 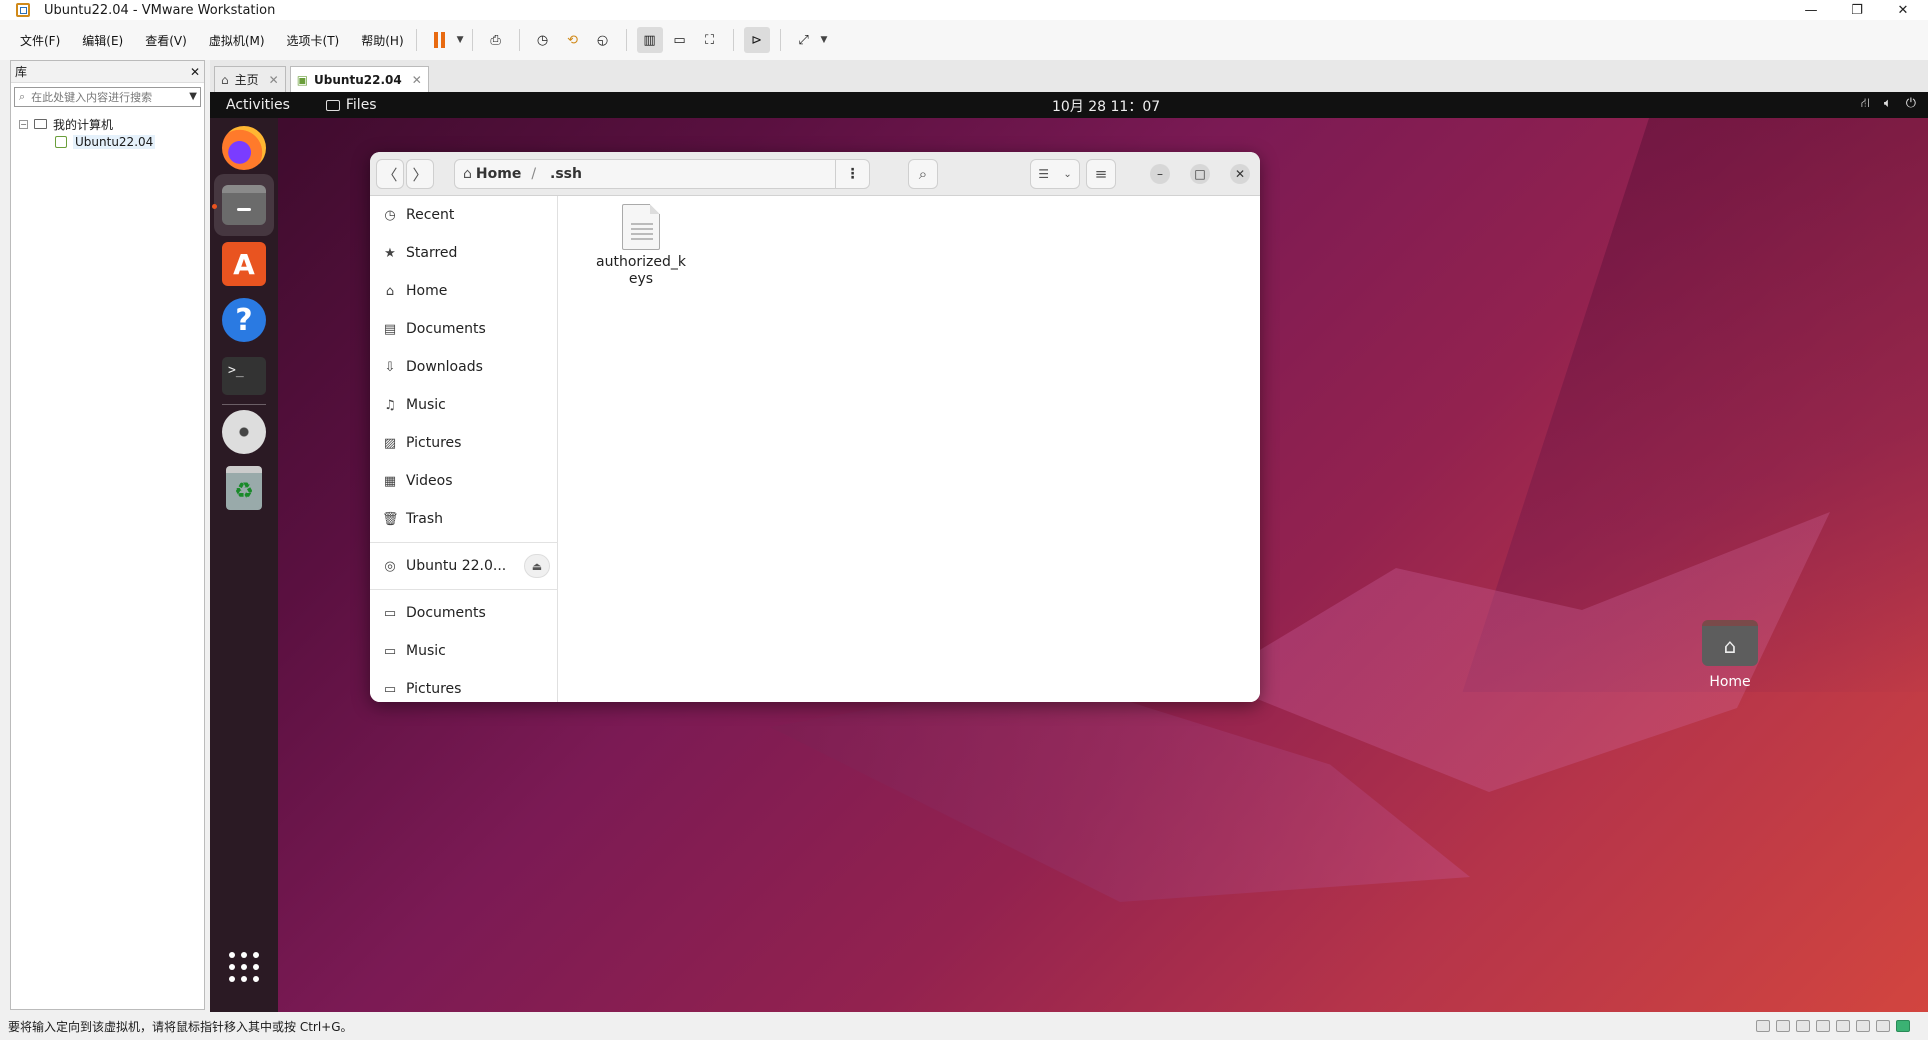 I want to click on sidebar-item-label: Trash, so click(x=424, y=519).